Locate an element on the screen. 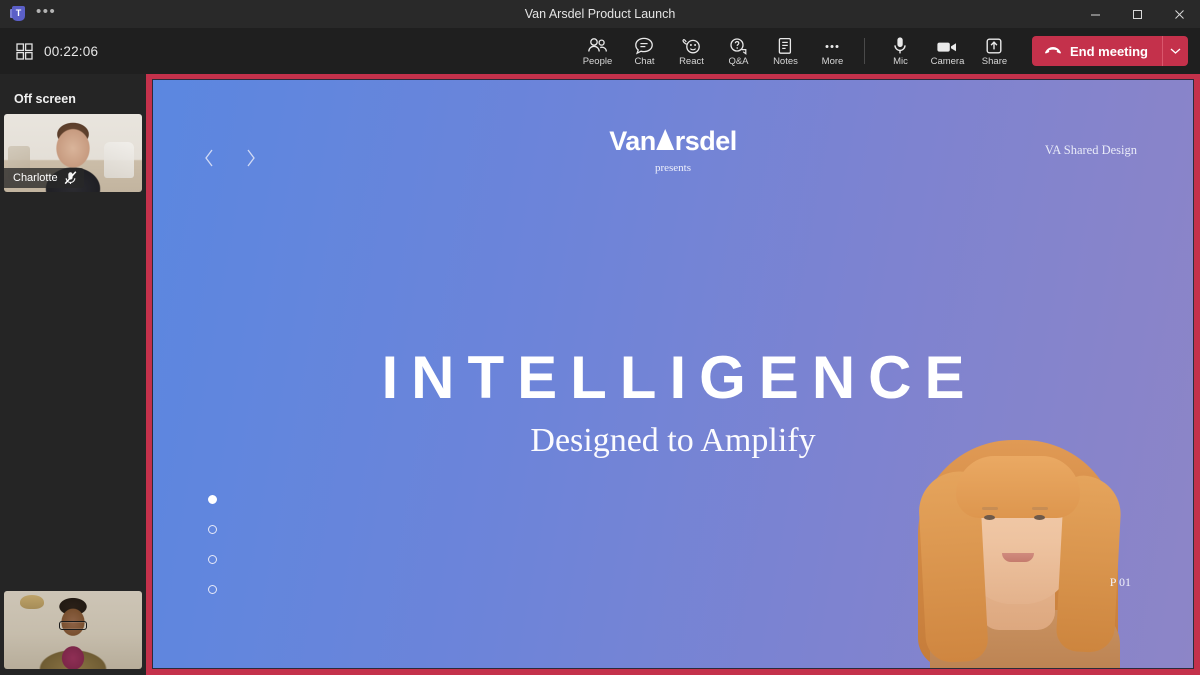 Image resolution: width=1200 pixels, height=675 pixels. chat-icon is located at coordinates (644, 45).